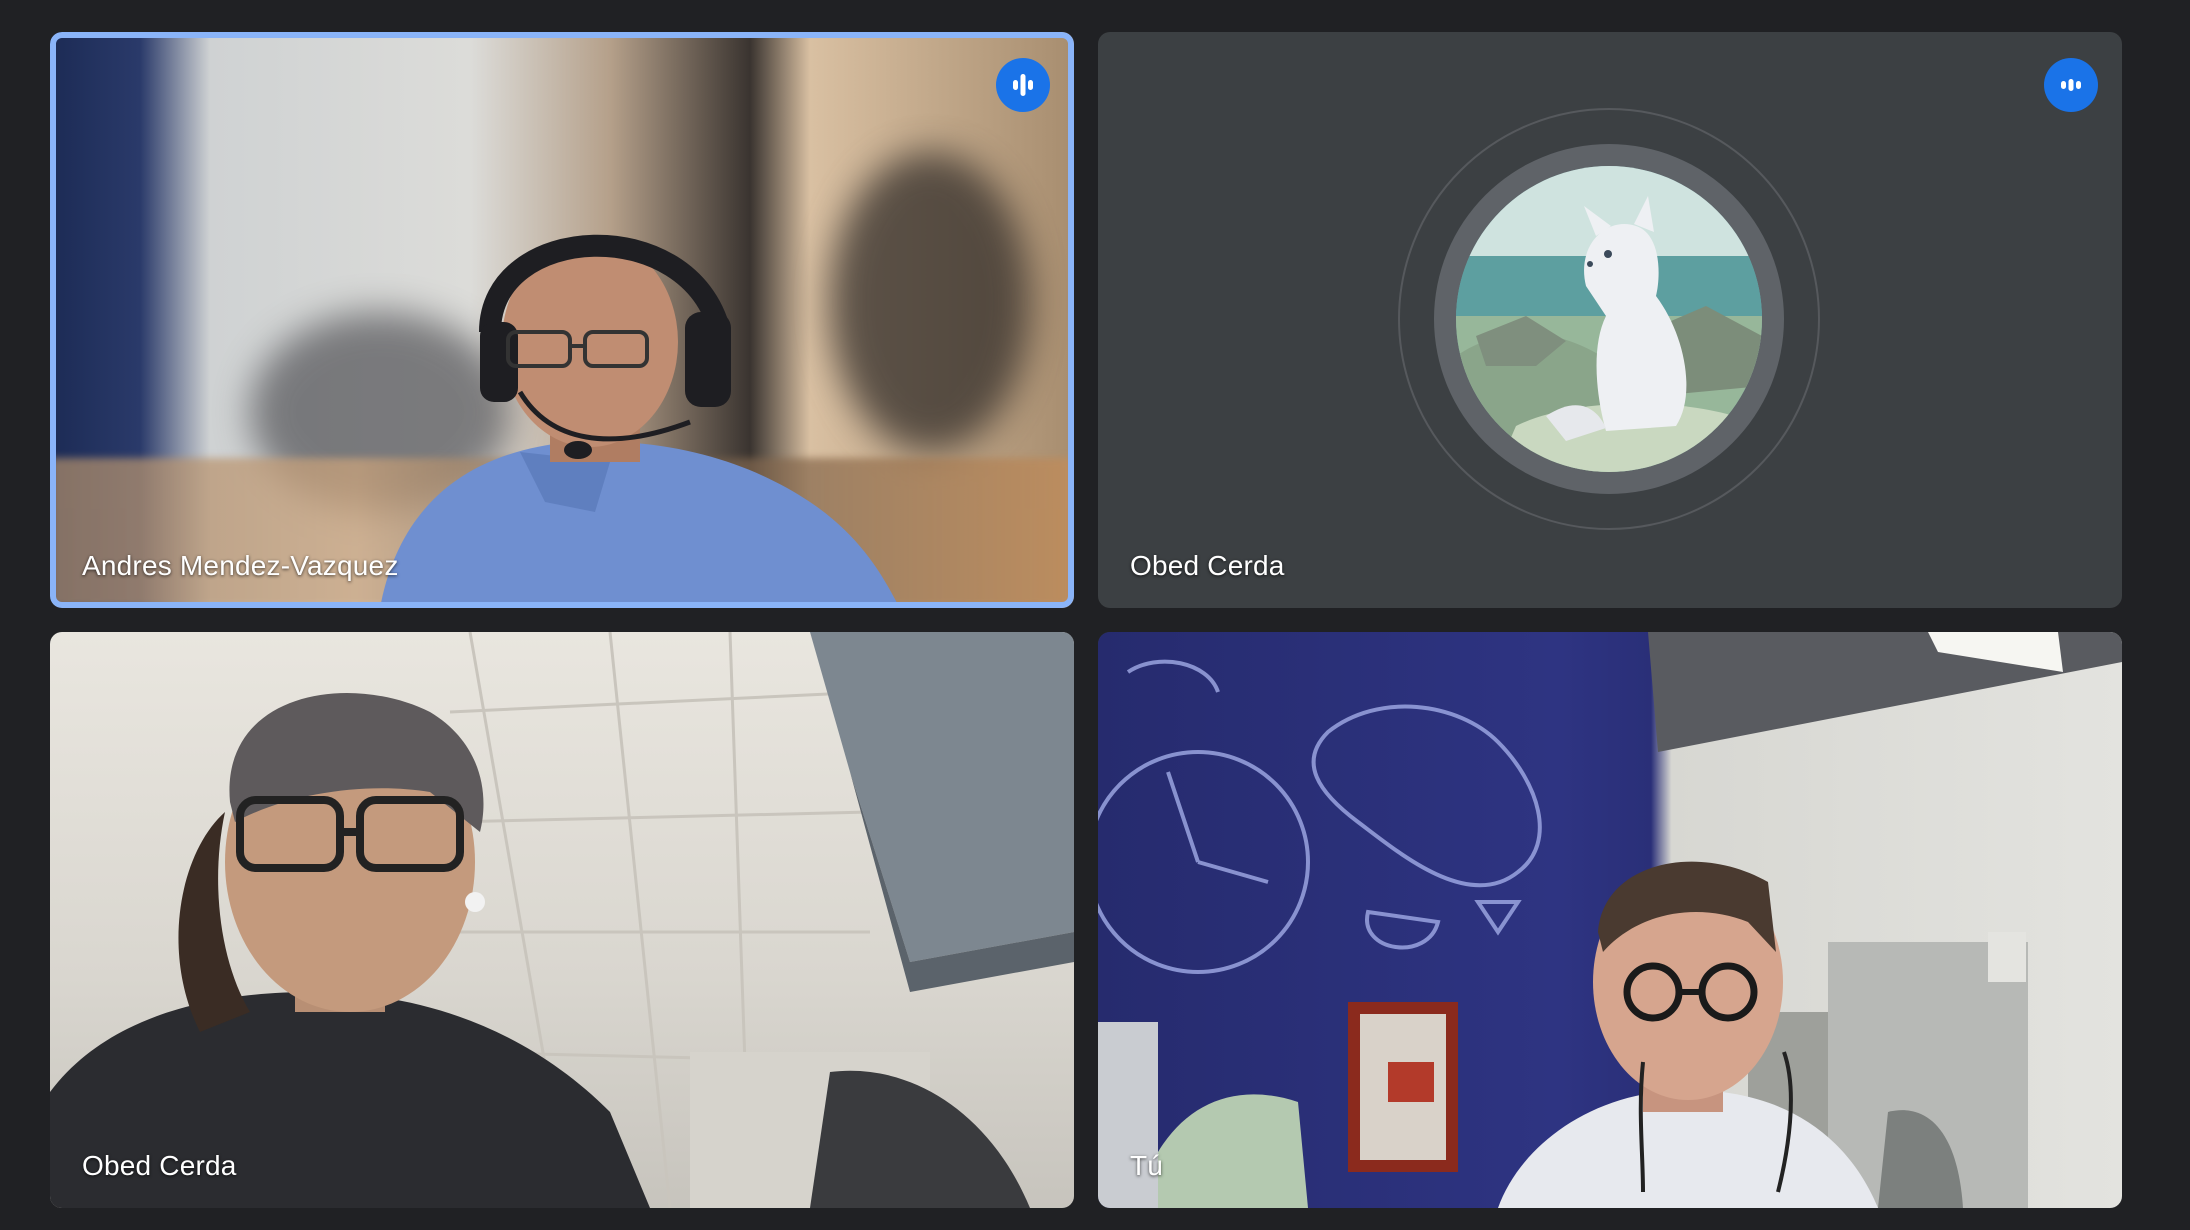  What do you see at coordinates (1147, 1165) in the screenshot?
I see `participant-name: Tú` at bounding box center [1147, 1165].